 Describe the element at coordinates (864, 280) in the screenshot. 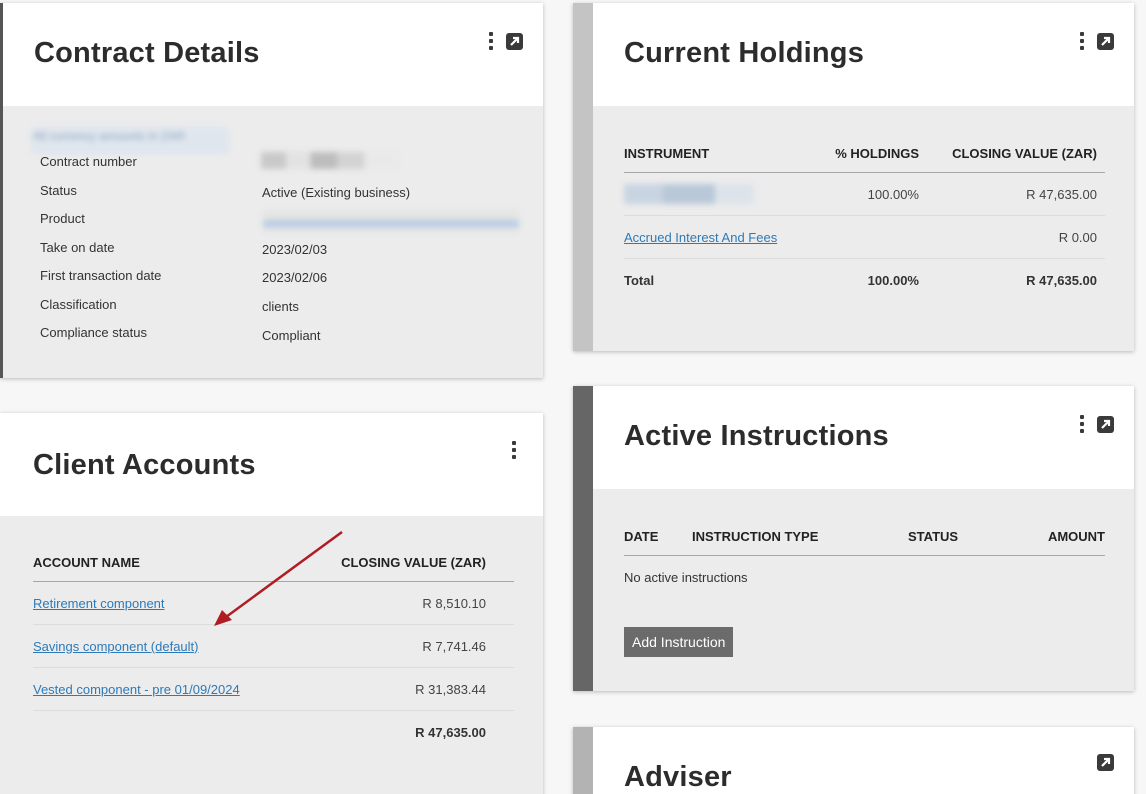

I see `total-row: Total 100.00% R 47,635.00` at that location.